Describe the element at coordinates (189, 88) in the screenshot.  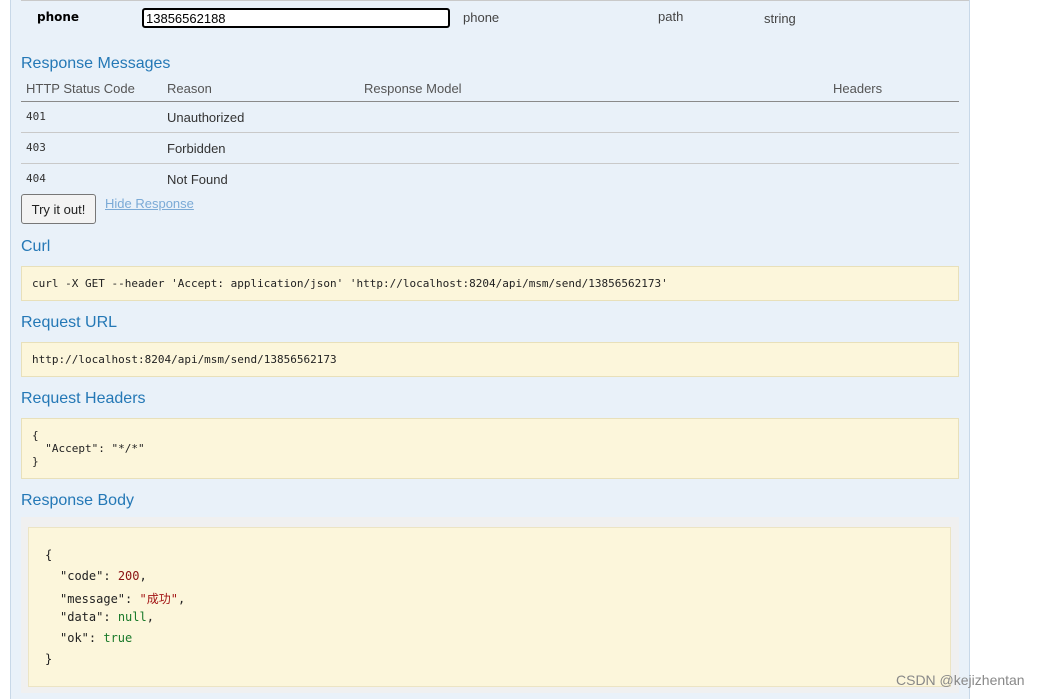
I see `header-reason: Reason` at that location.